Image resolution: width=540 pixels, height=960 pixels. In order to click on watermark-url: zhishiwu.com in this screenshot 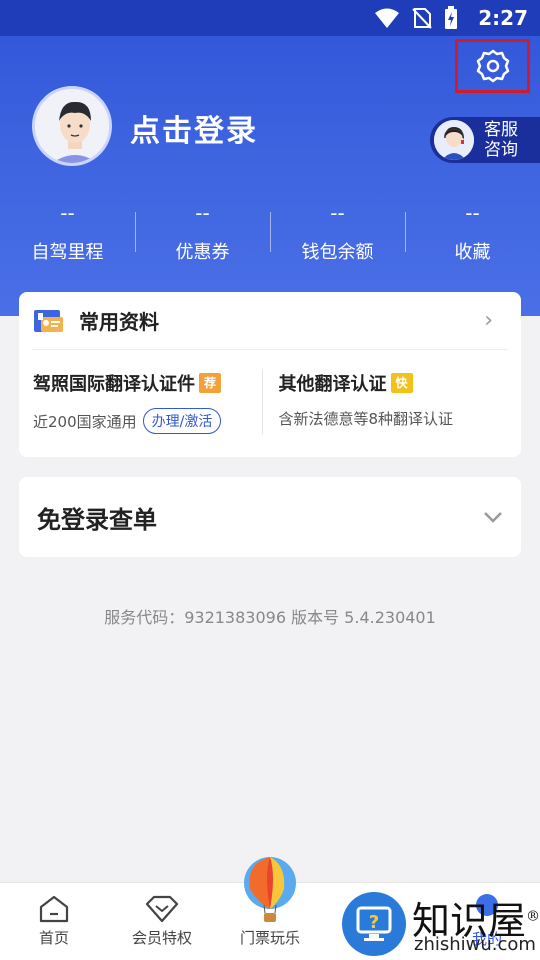, I will do `click(475, 944)`.